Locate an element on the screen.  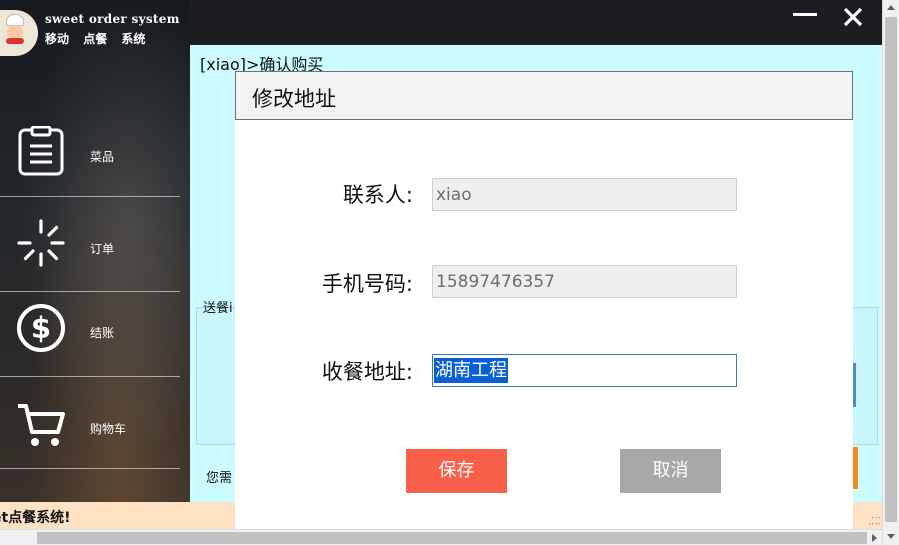
scroll-right-icon is located at coordinates (874, 538).